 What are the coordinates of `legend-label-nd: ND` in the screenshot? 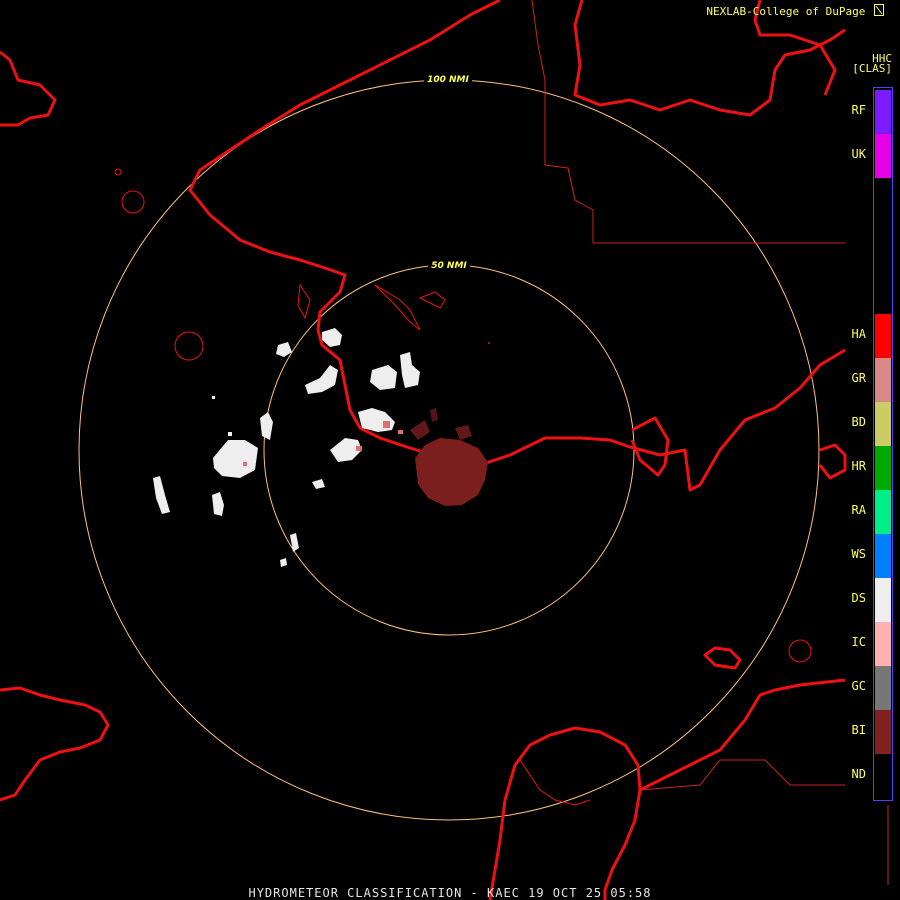 It's located at (858, 774).